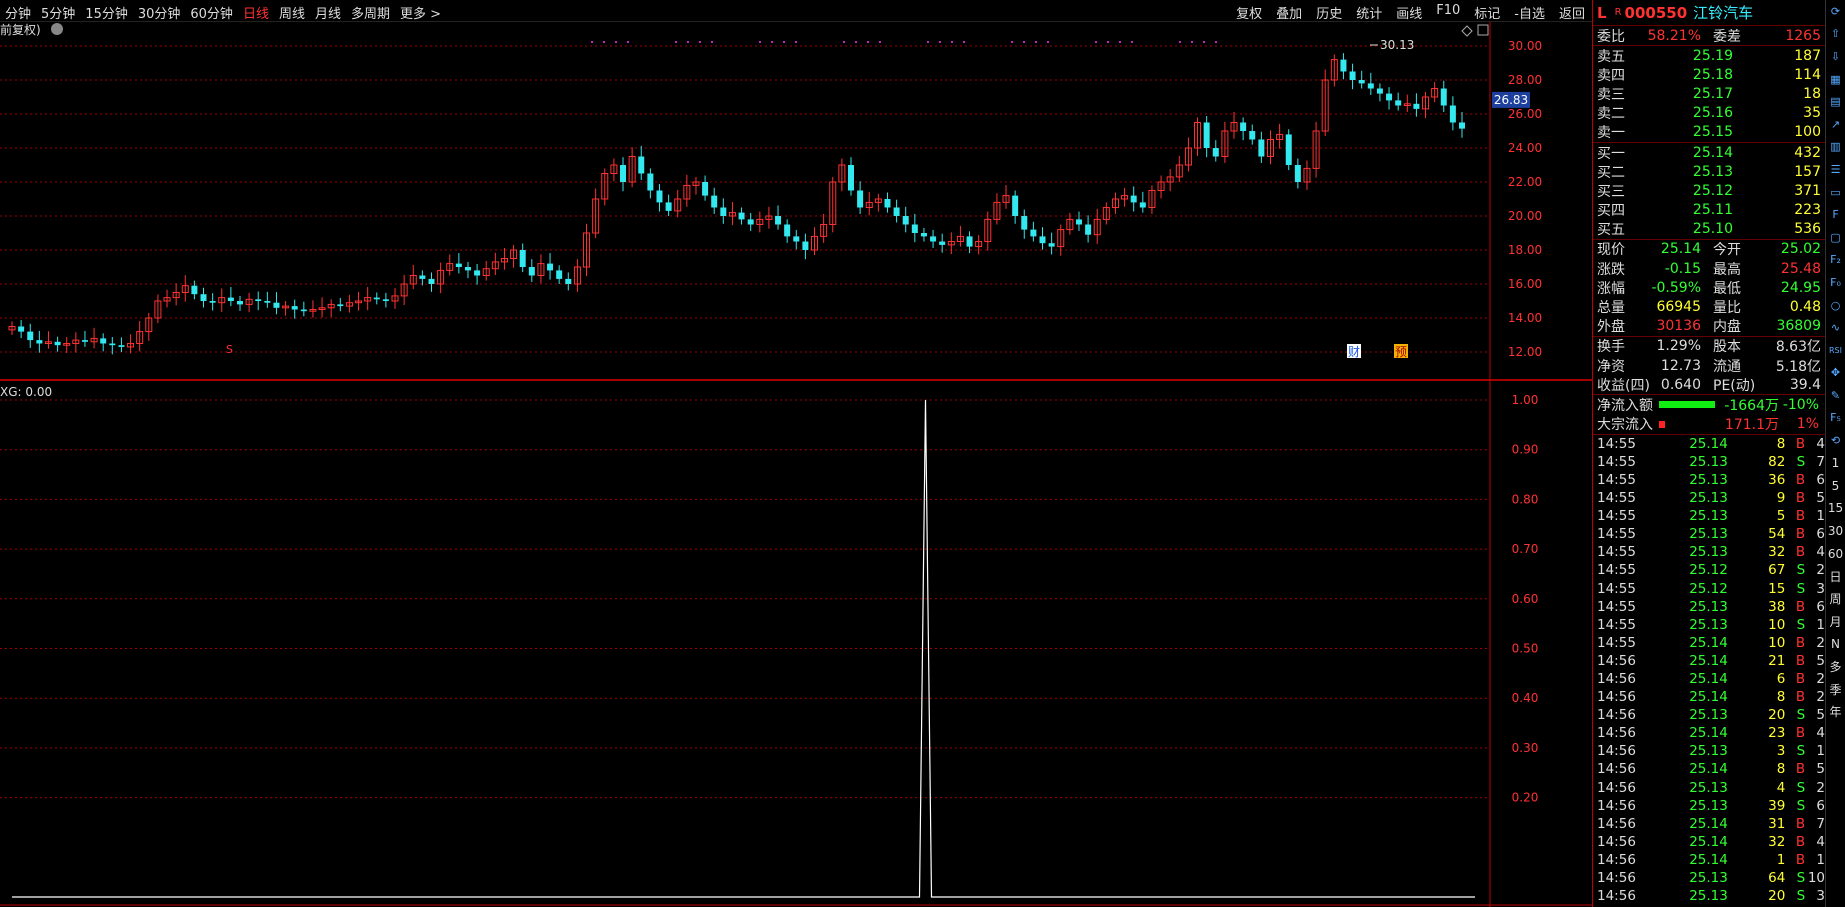 The width and height of the screenshot is (1845, 907). Describe the element at coordinates (1525, 148) in the screenshot. I see `y-tick-label: 24.00` at that location.